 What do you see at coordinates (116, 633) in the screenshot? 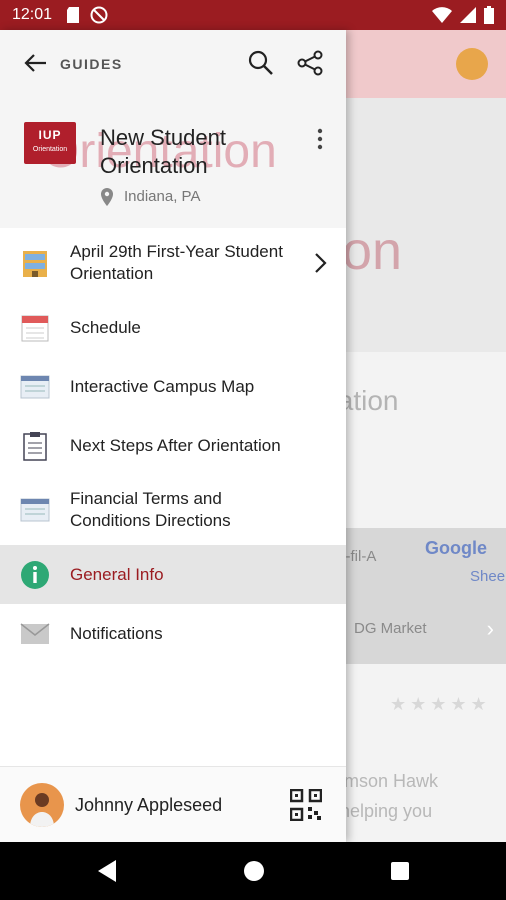
I see `menu-label: Notifications` at bounding box center [116, 633].